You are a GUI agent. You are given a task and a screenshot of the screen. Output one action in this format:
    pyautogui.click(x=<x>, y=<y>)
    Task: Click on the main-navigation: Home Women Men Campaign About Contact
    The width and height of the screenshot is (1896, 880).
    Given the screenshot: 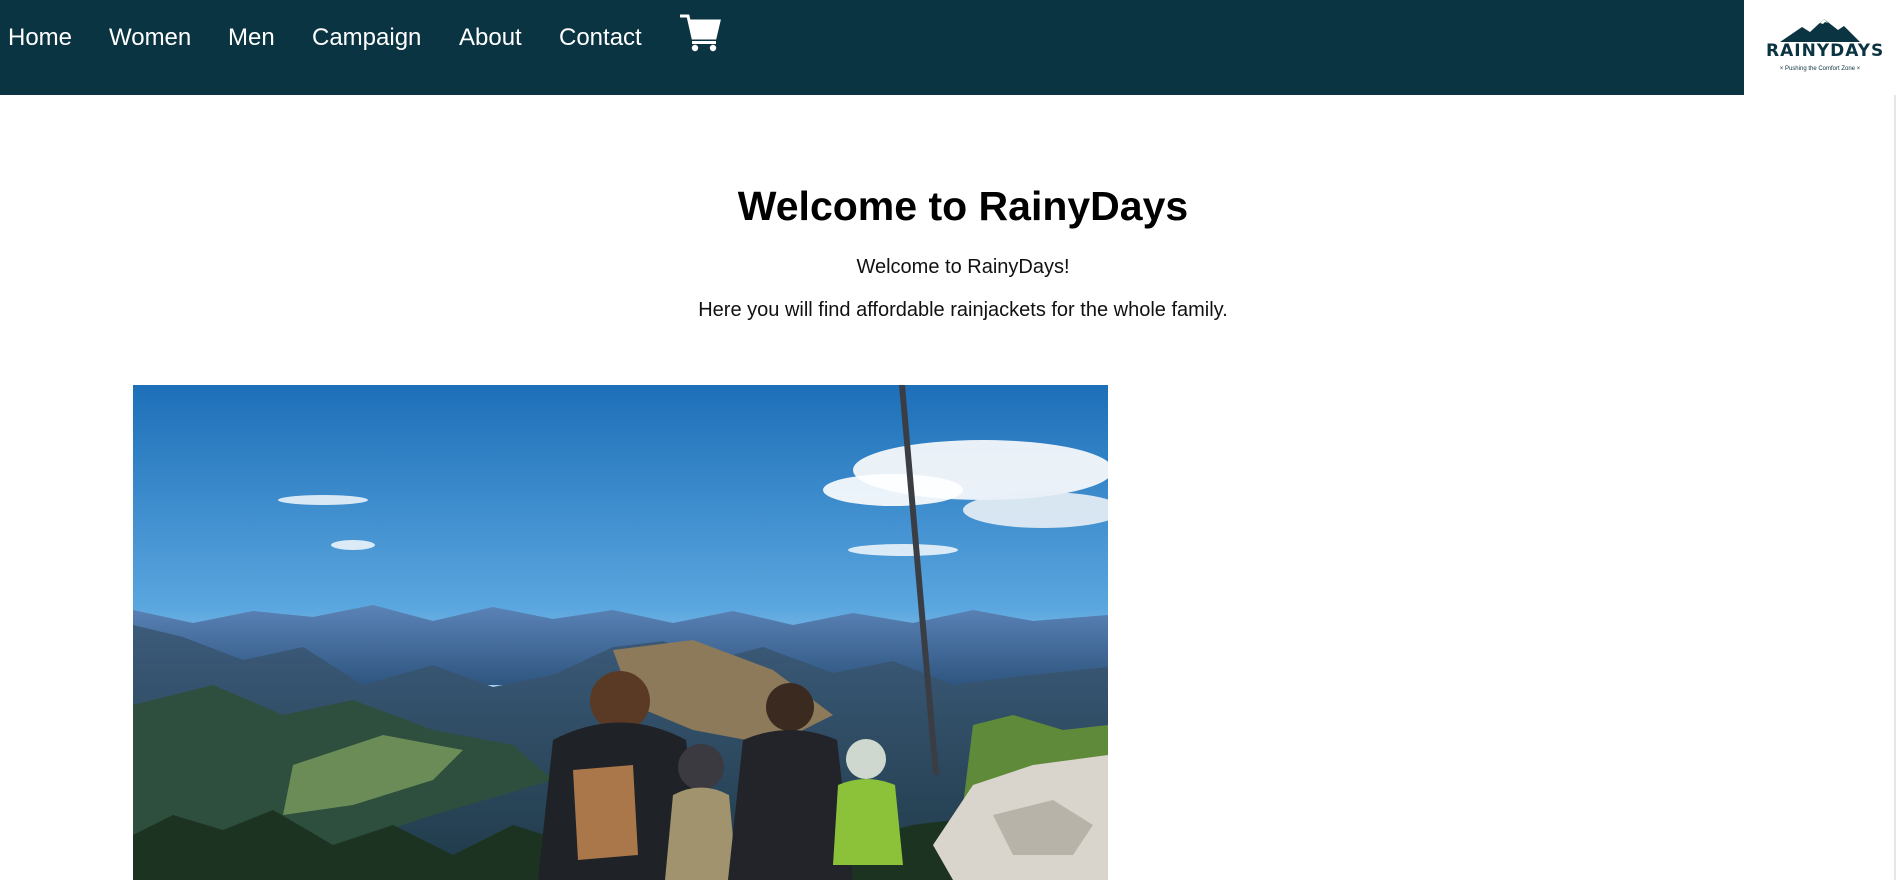 What is the action you would take?
    pyautogui.click(x=872, y=47)
    